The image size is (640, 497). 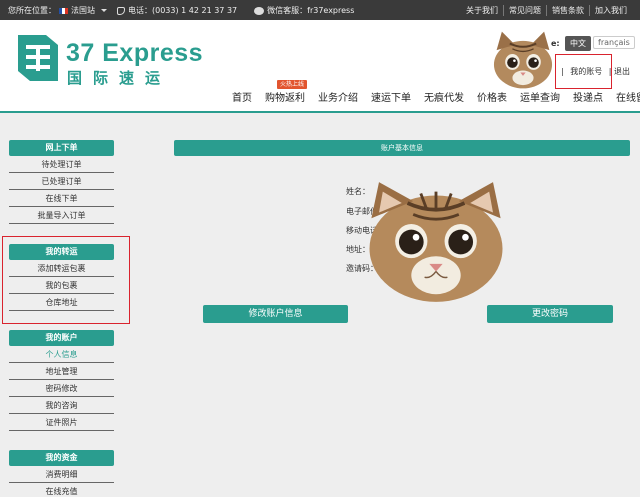 I want to click on top-link-about: 关于我们, so click(x=482, y=10).